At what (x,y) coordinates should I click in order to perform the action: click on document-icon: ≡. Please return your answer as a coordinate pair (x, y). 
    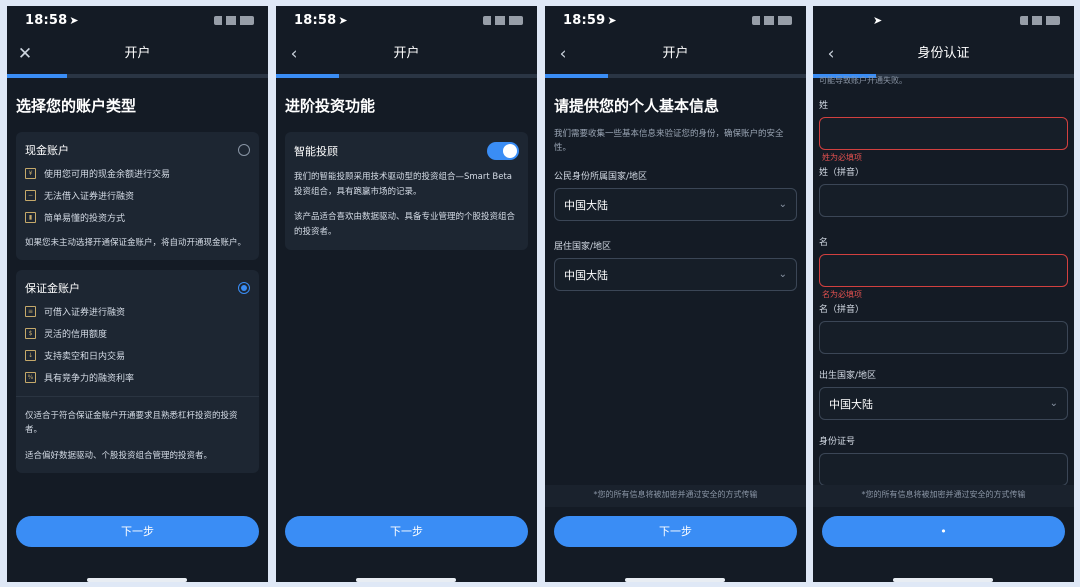
    Looking at the image, I should click on (30, 311).